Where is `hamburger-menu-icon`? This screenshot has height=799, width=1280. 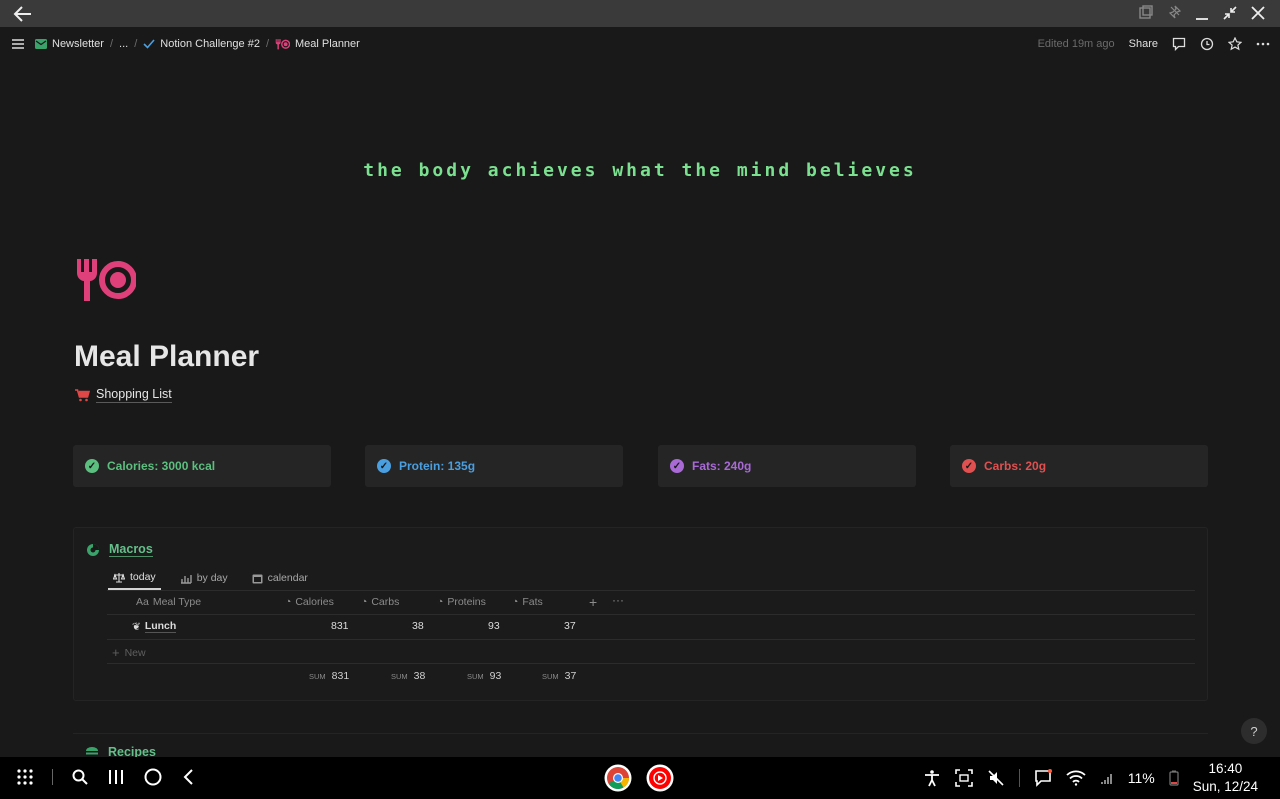 hamburger-menu-icon is located at coordinates (18, 44).